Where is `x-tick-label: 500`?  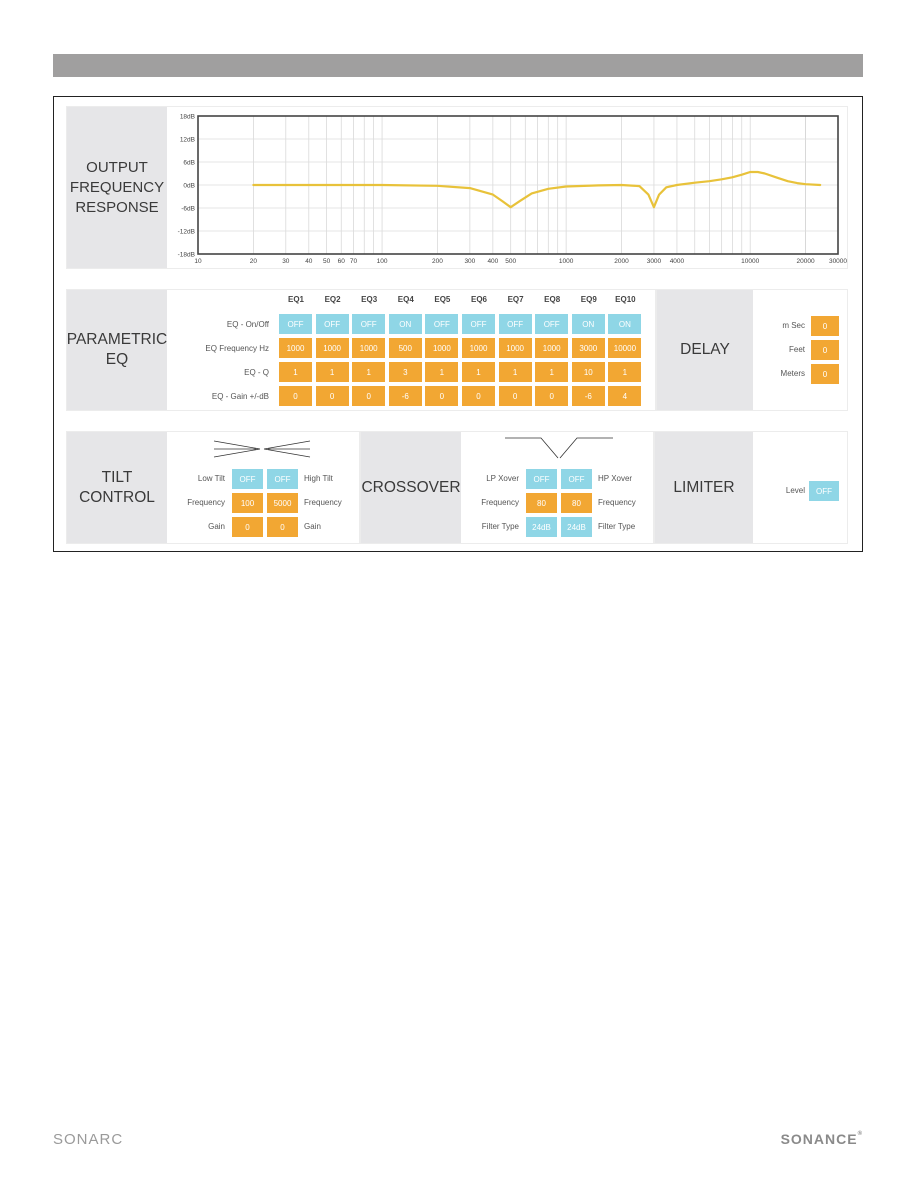 x-tick-label: 500 is located at coordinates (510, 261).